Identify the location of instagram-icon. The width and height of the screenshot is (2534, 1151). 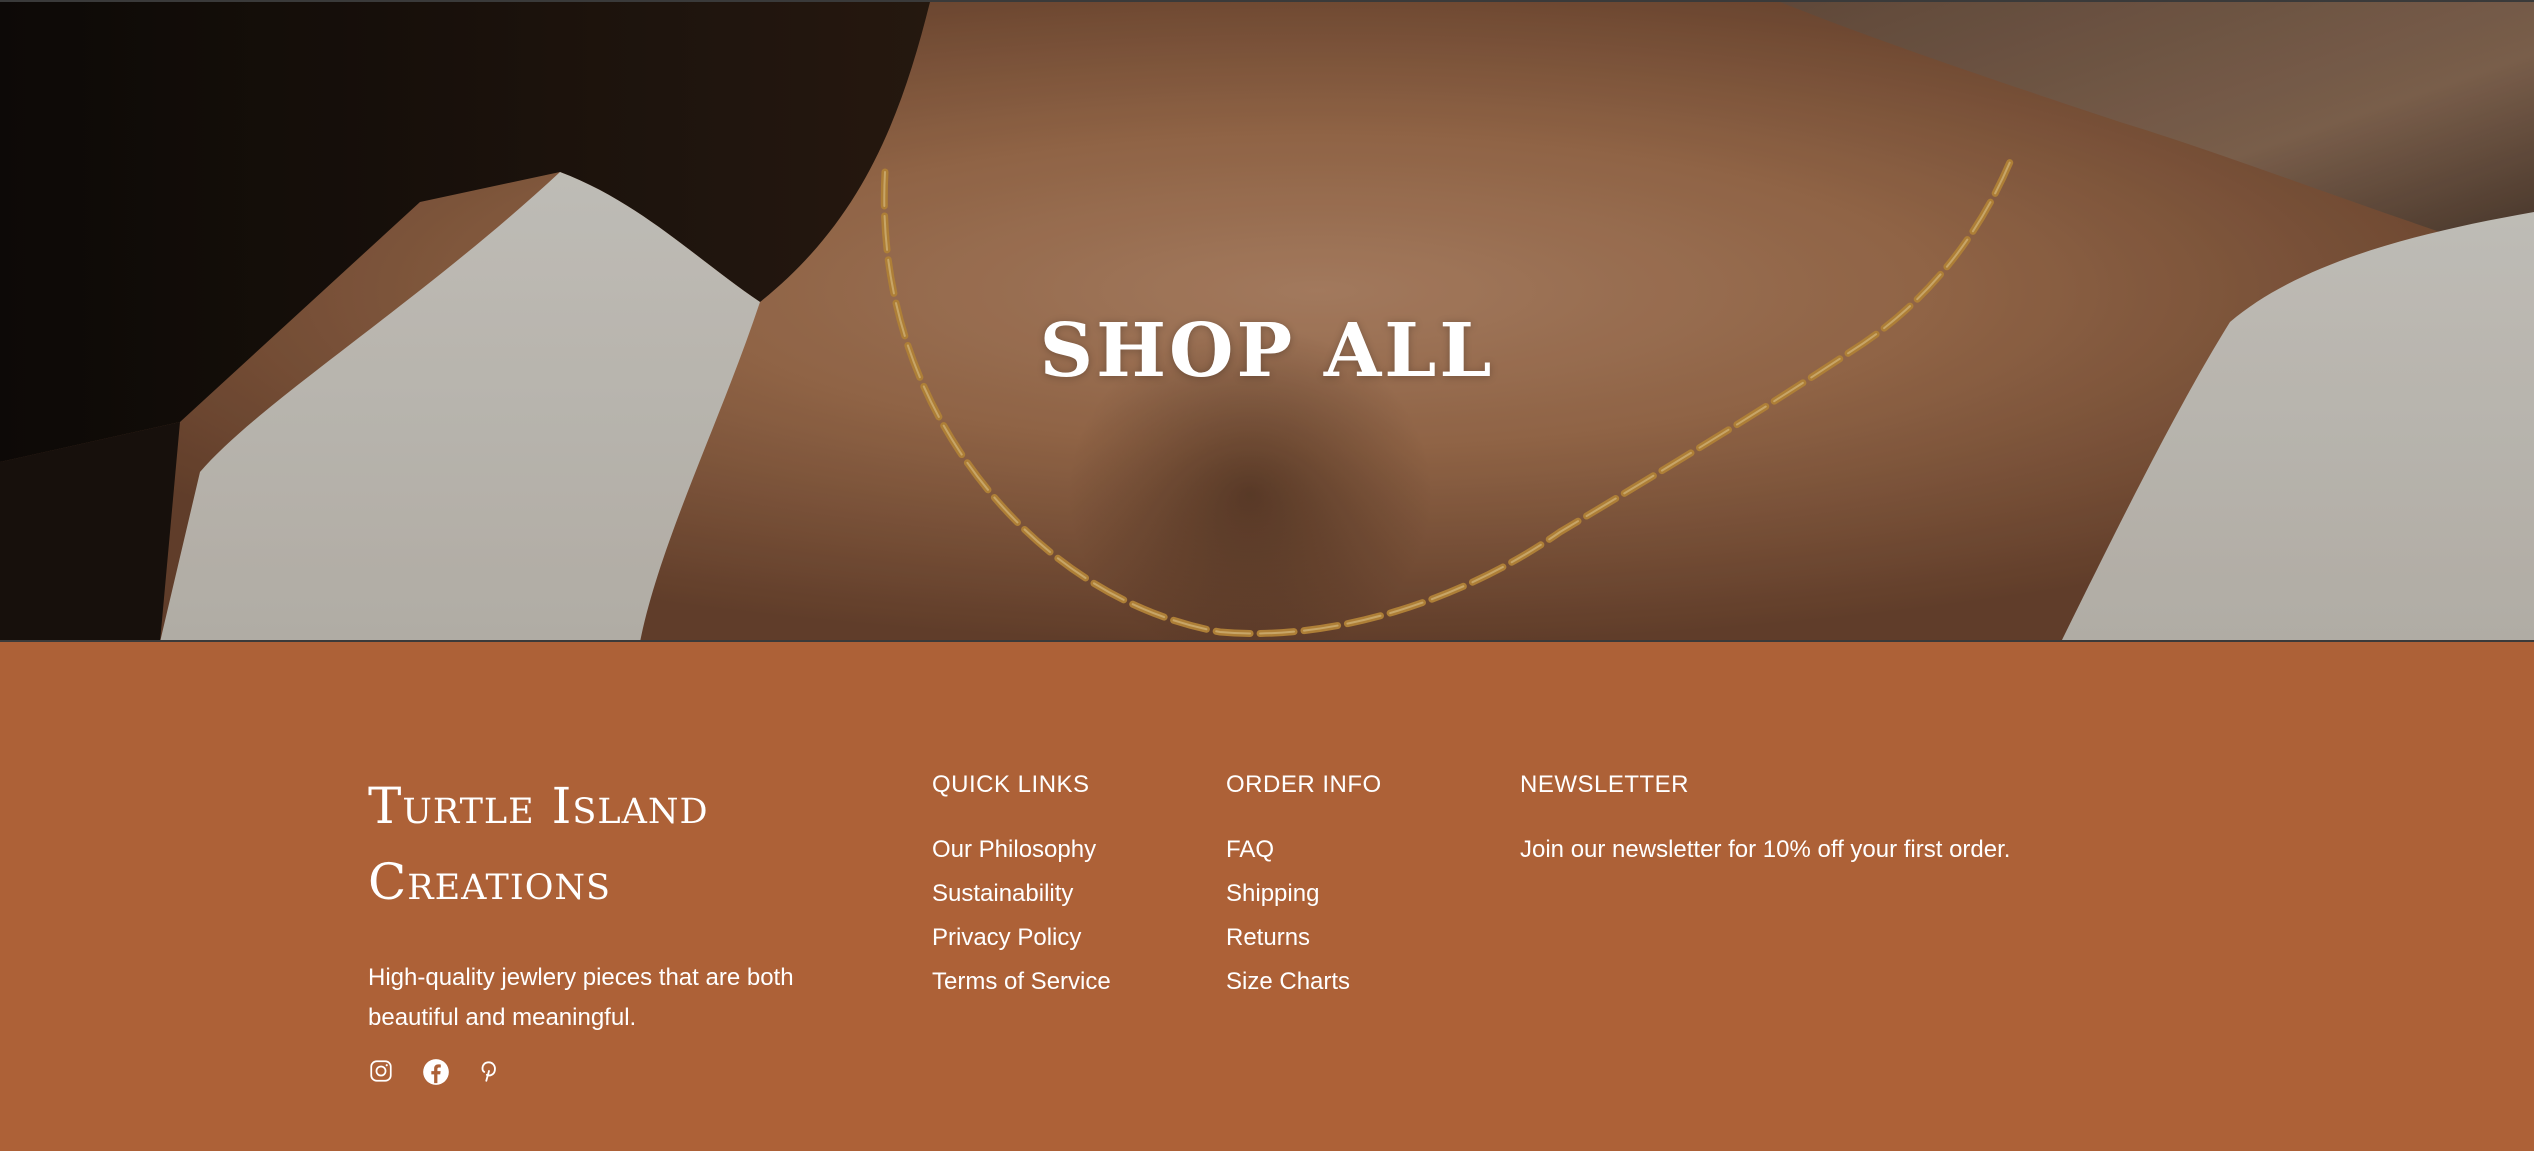
(384, 1074).